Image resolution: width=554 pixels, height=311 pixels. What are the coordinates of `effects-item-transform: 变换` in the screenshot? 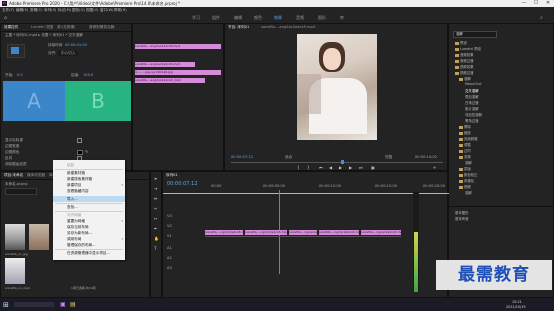 It's located at (465, 156).